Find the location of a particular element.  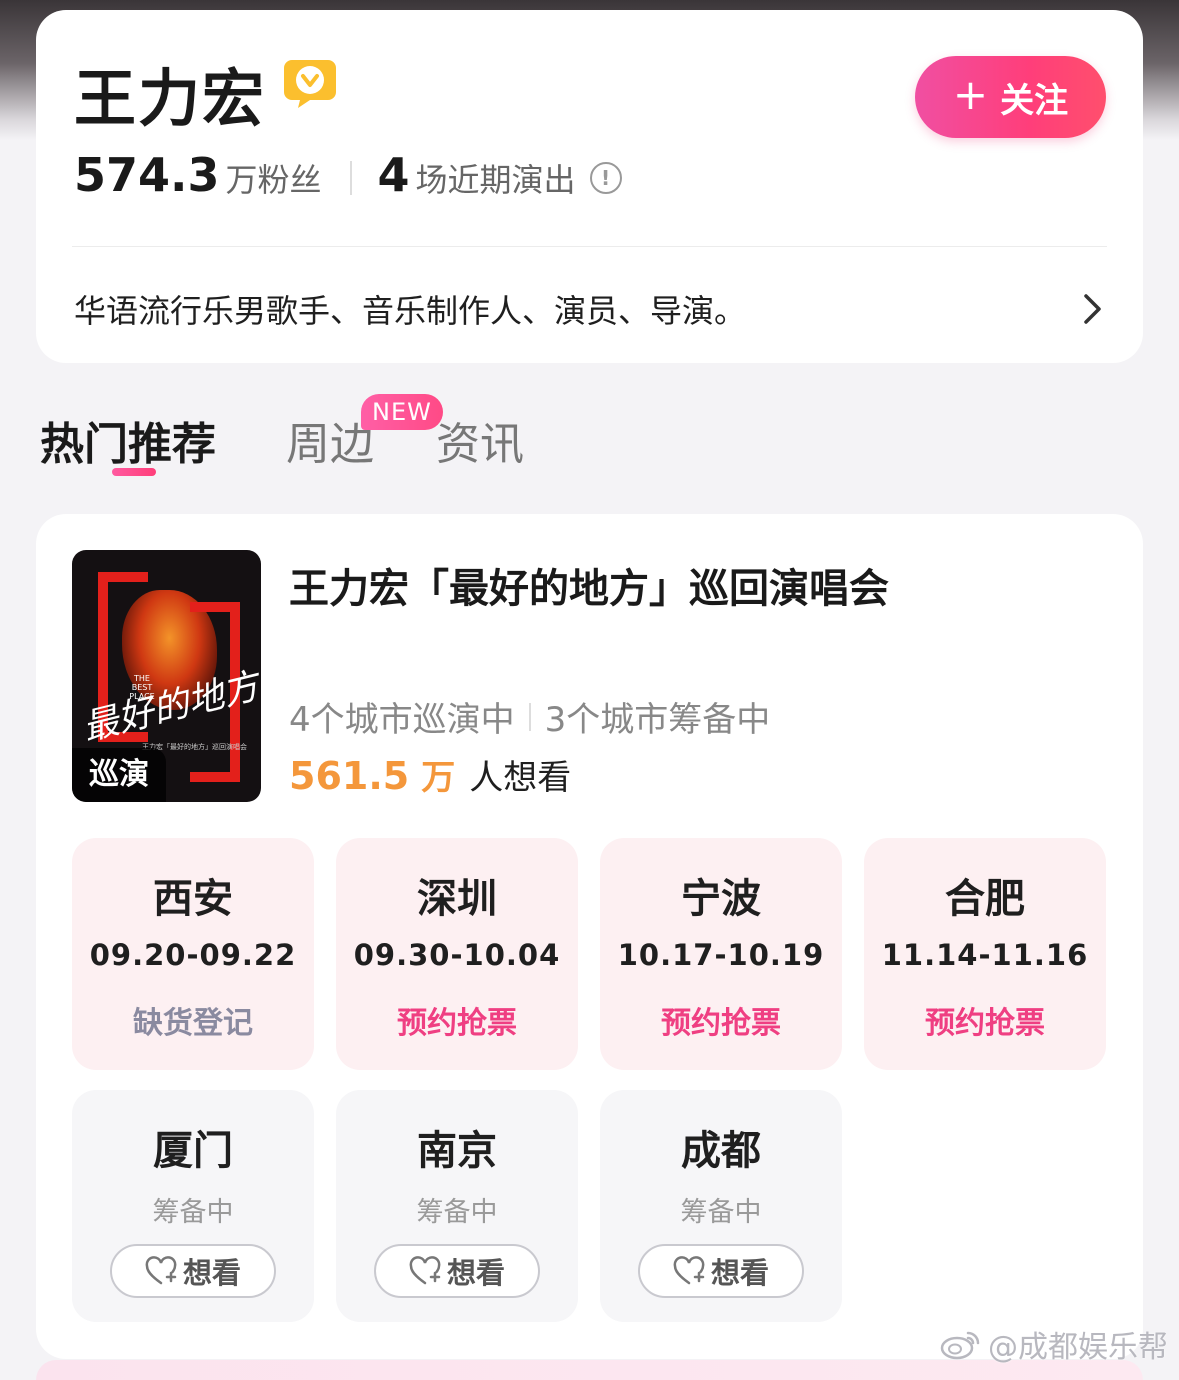

city-card-shenzhen: 深圳 09.30-10.04 预约抢票 is located at coordinates (457, 954).